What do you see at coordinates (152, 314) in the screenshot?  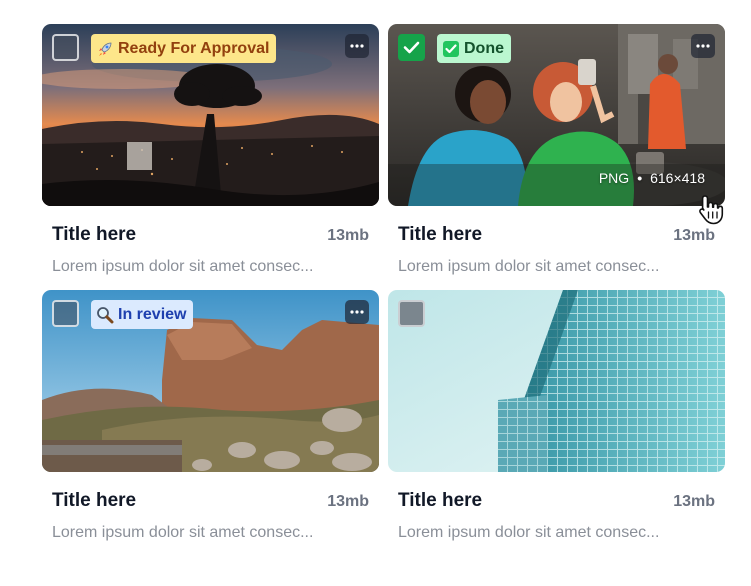 I see `status-badge-label: In review` at bounding box center [152, 314].